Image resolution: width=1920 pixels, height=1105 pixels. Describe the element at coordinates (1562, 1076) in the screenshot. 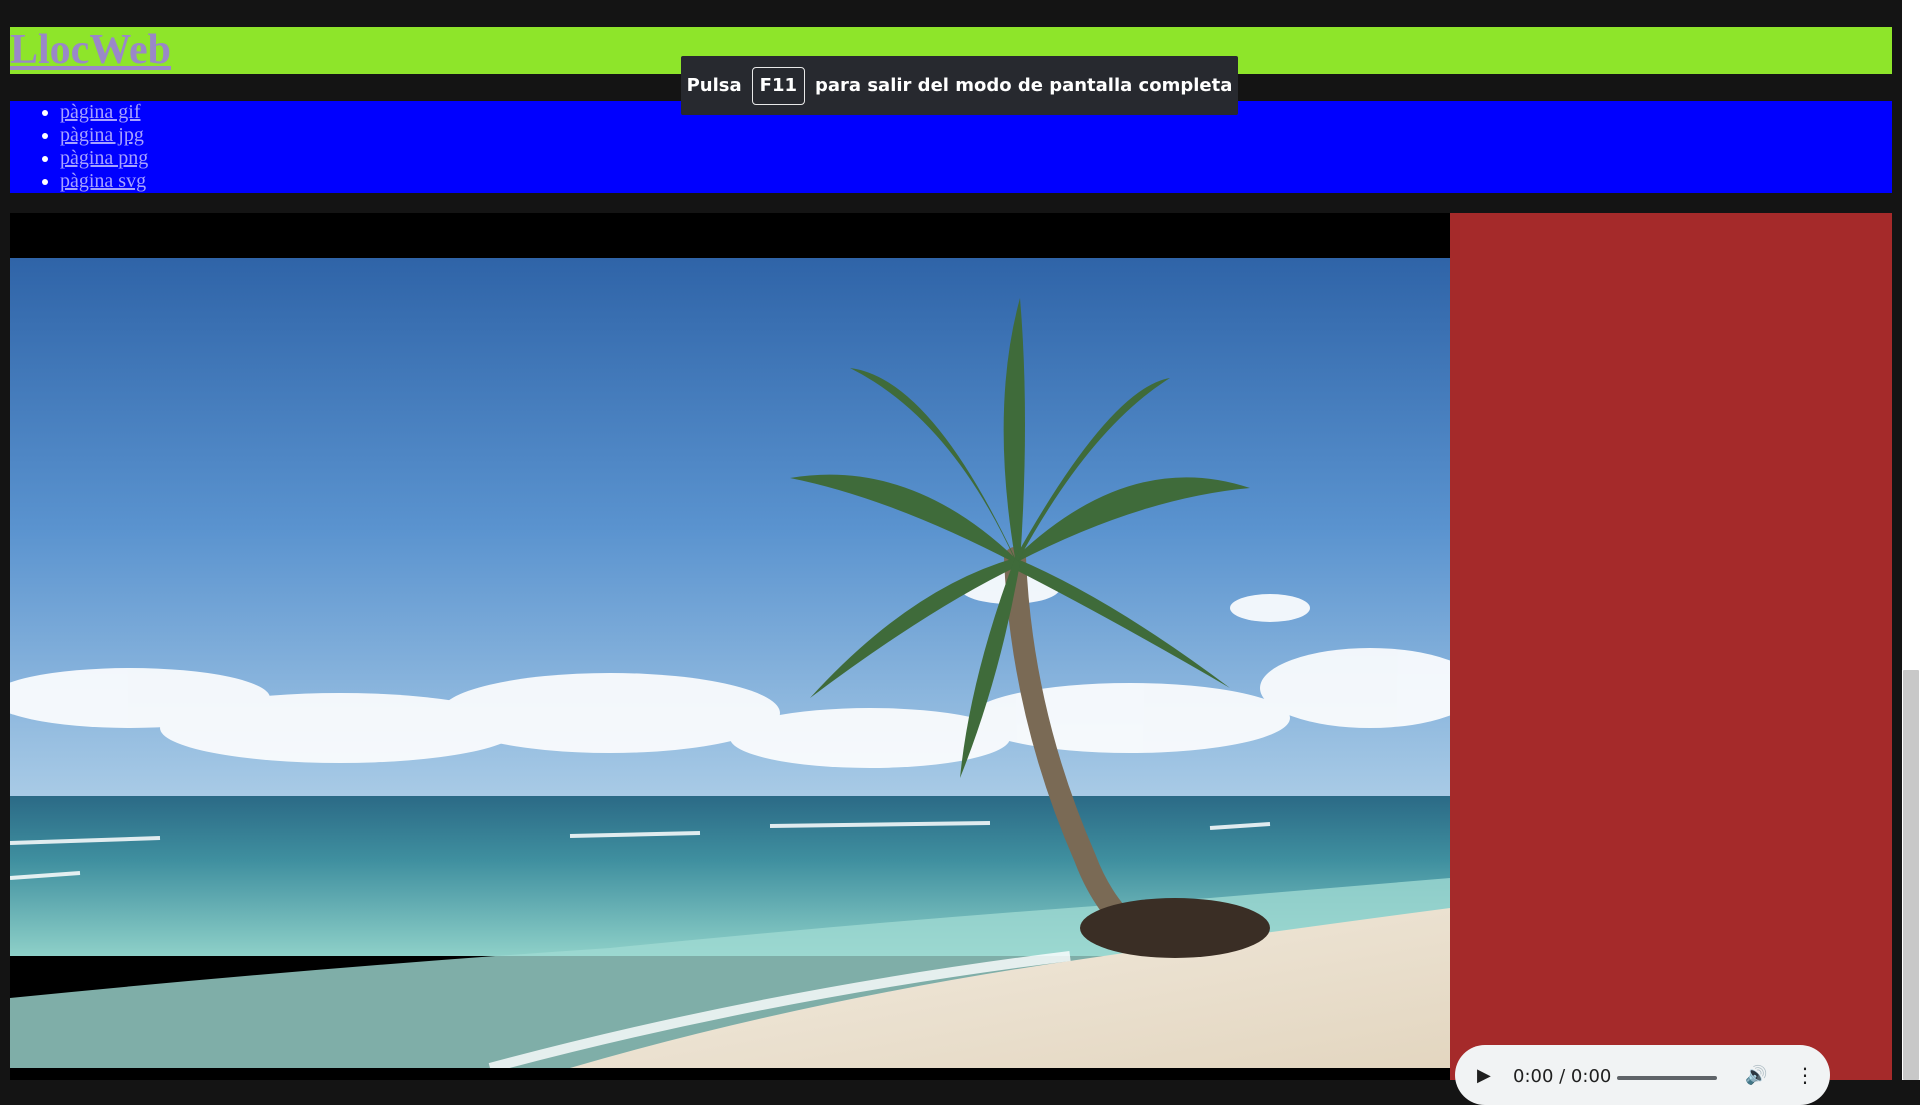

I see `audio-time: 0:00 / 0:00` at that location.